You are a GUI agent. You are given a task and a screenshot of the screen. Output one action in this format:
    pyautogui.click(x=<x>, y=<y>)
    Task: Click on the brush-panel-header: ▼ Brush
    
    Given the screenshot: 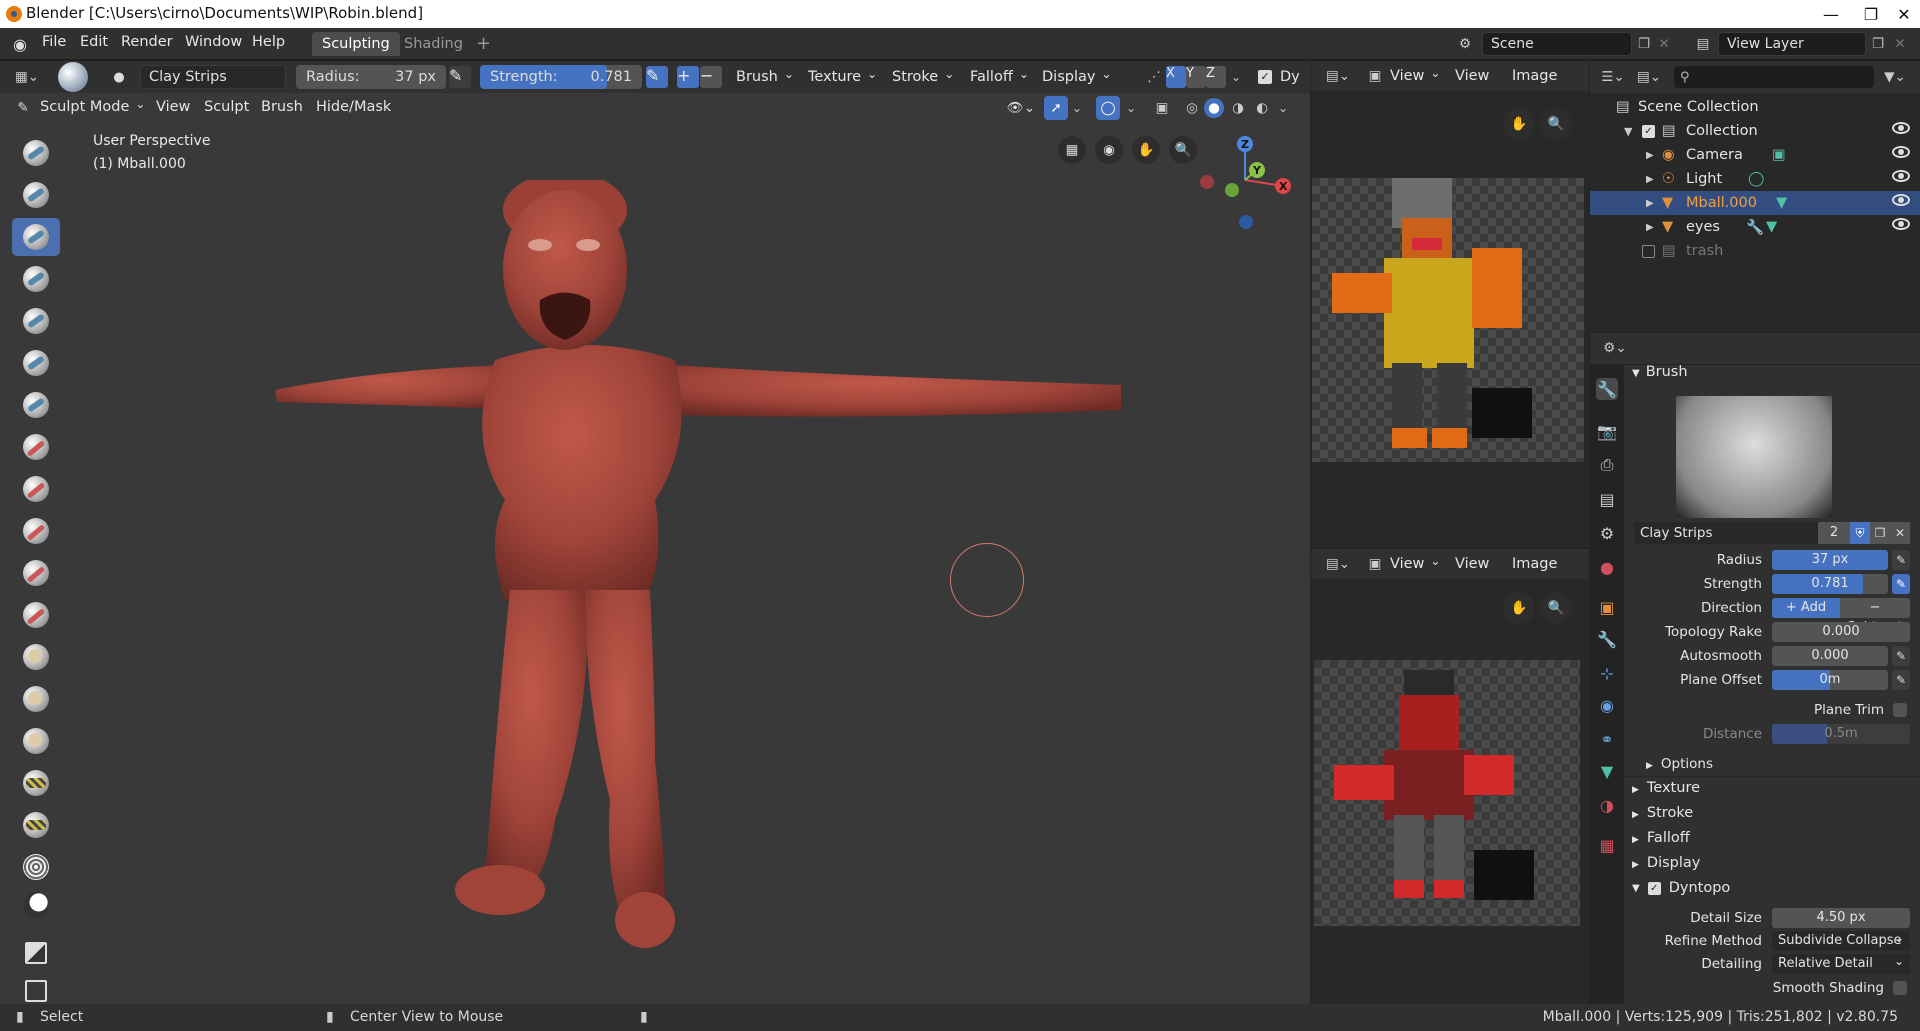 What is the action you would take?
    pyautogui.click(x=1660, y=372)
    